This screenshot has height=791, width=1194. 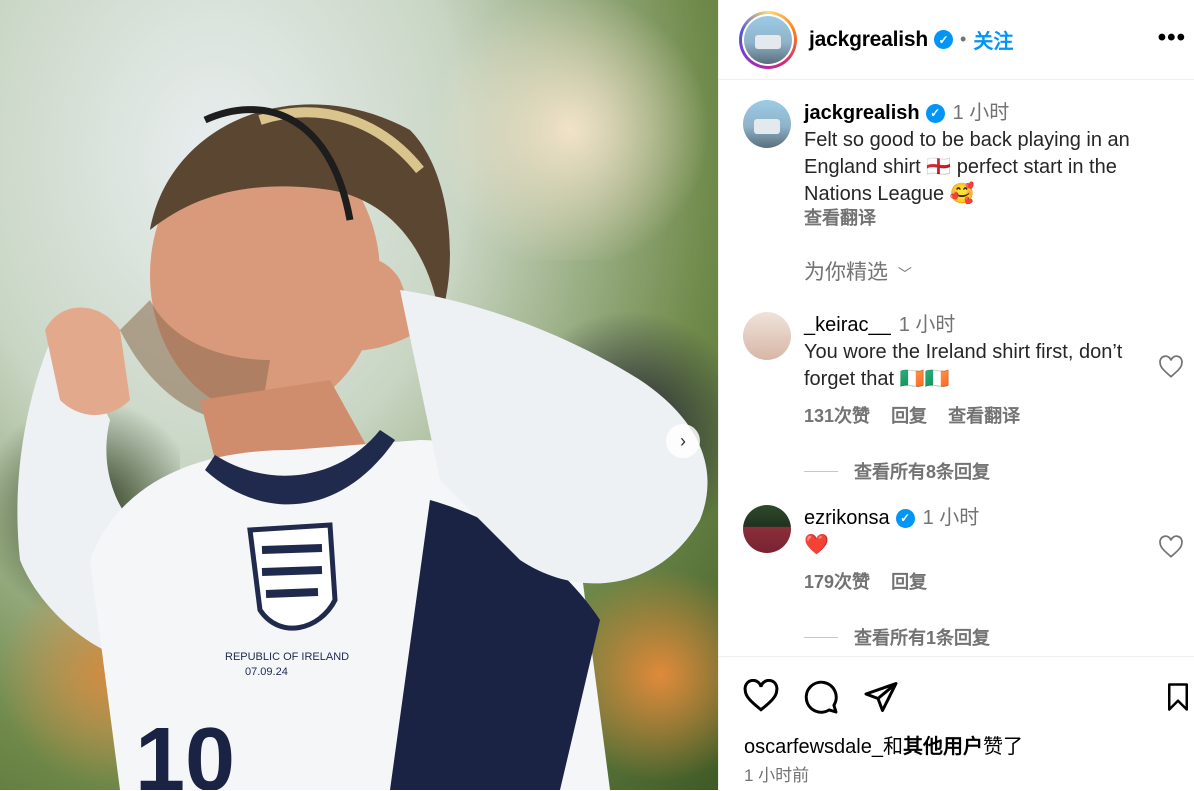 I want to click on follow-button: 关注, so click(x=993, y=39).